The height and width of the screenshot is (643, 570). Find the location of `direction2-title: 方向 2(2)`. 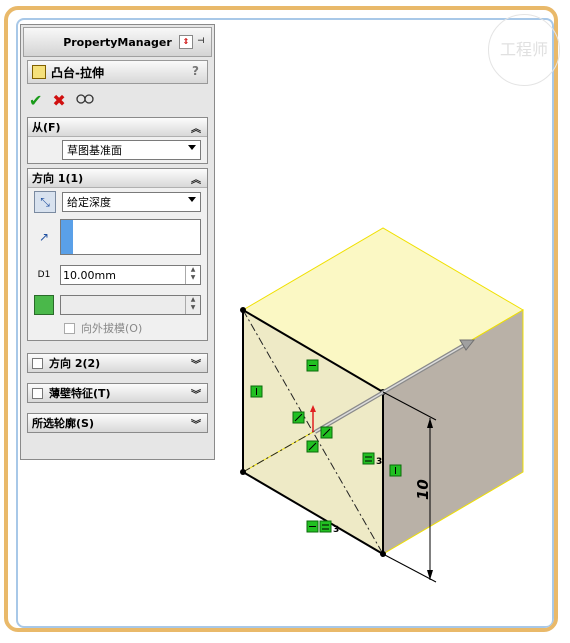

direction2-title: 方向 2(2) is located at coordinates (75, 363).